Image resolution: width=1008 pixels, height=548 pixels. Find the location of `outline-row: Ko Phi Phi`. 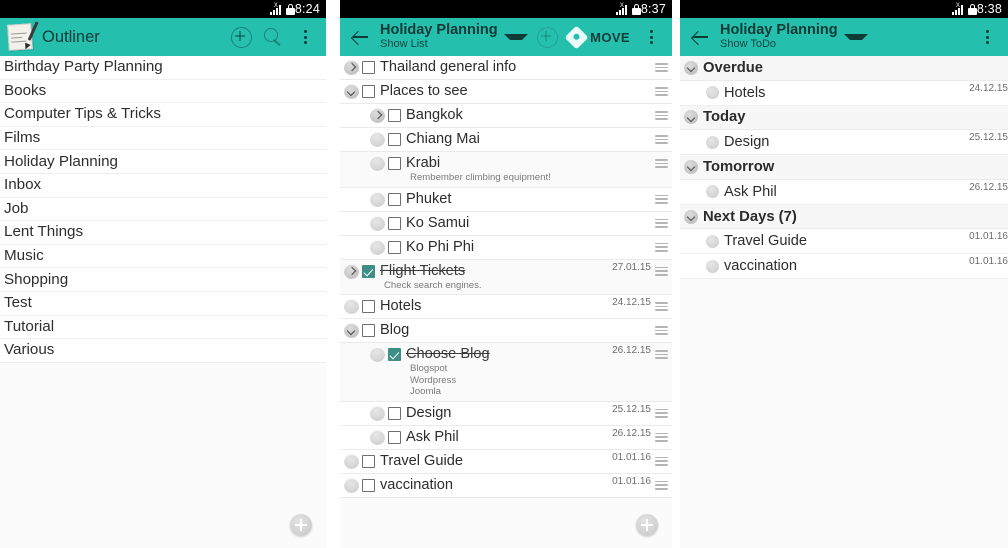

outline-row: Ko Phi Phi is located at coordinates (506, 247).